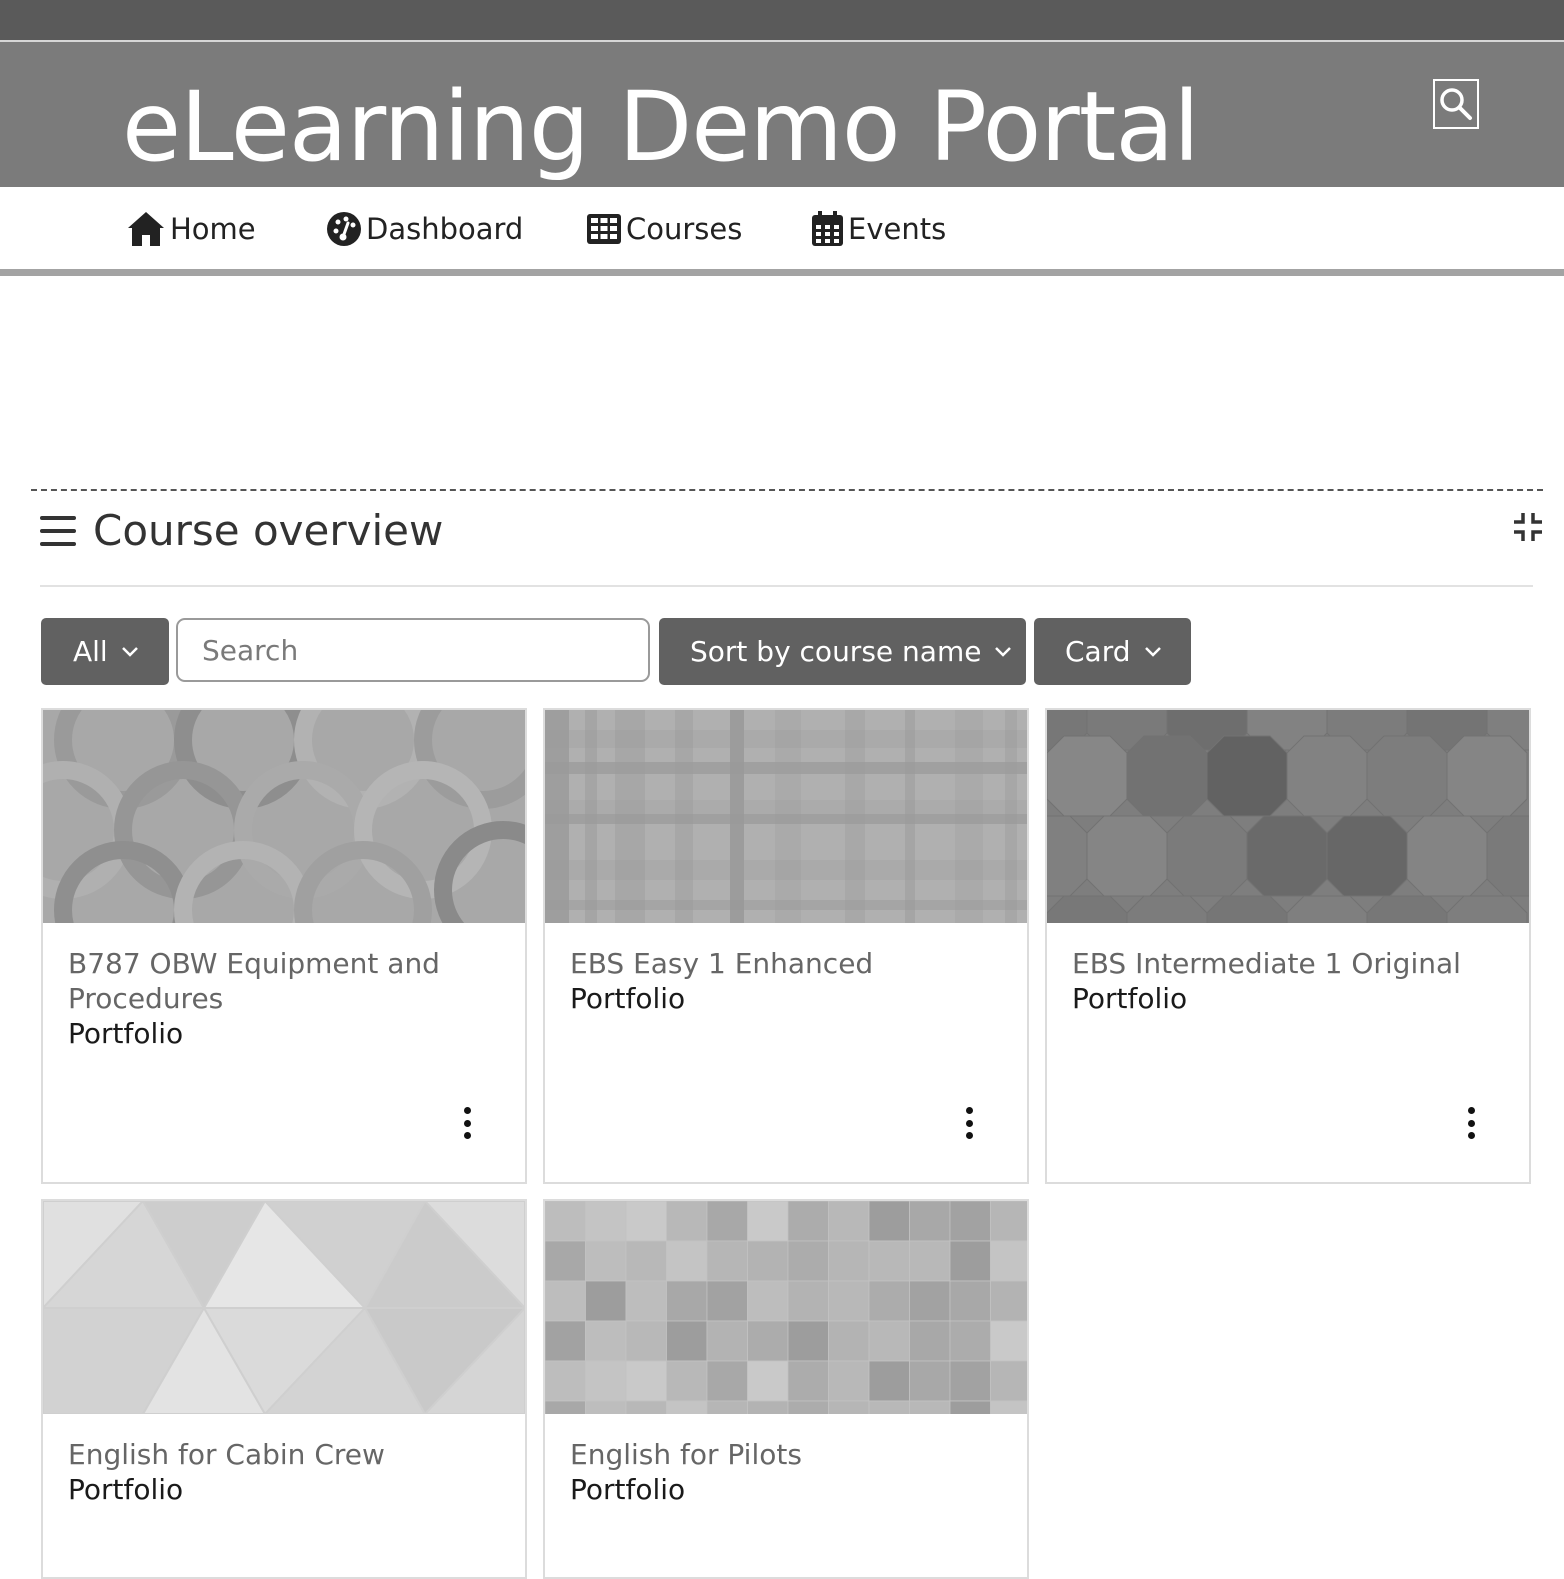  Describe the element at coordinates (782, 229) in the screenshot. I see `primary-nav: Home Dashboard Courses Events` at that location.